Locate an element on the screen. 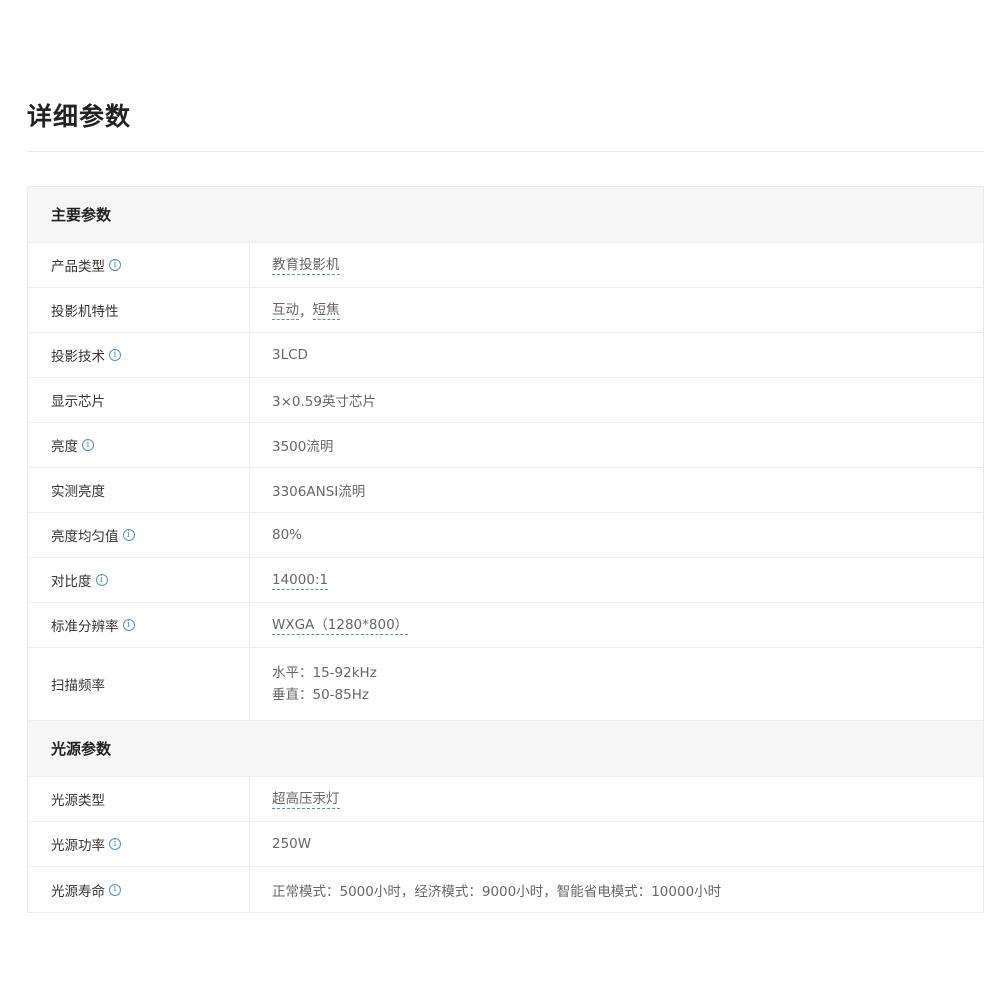 The image size is (1000, 1000). spec-value: 80% is located at coordinates (287, 535).